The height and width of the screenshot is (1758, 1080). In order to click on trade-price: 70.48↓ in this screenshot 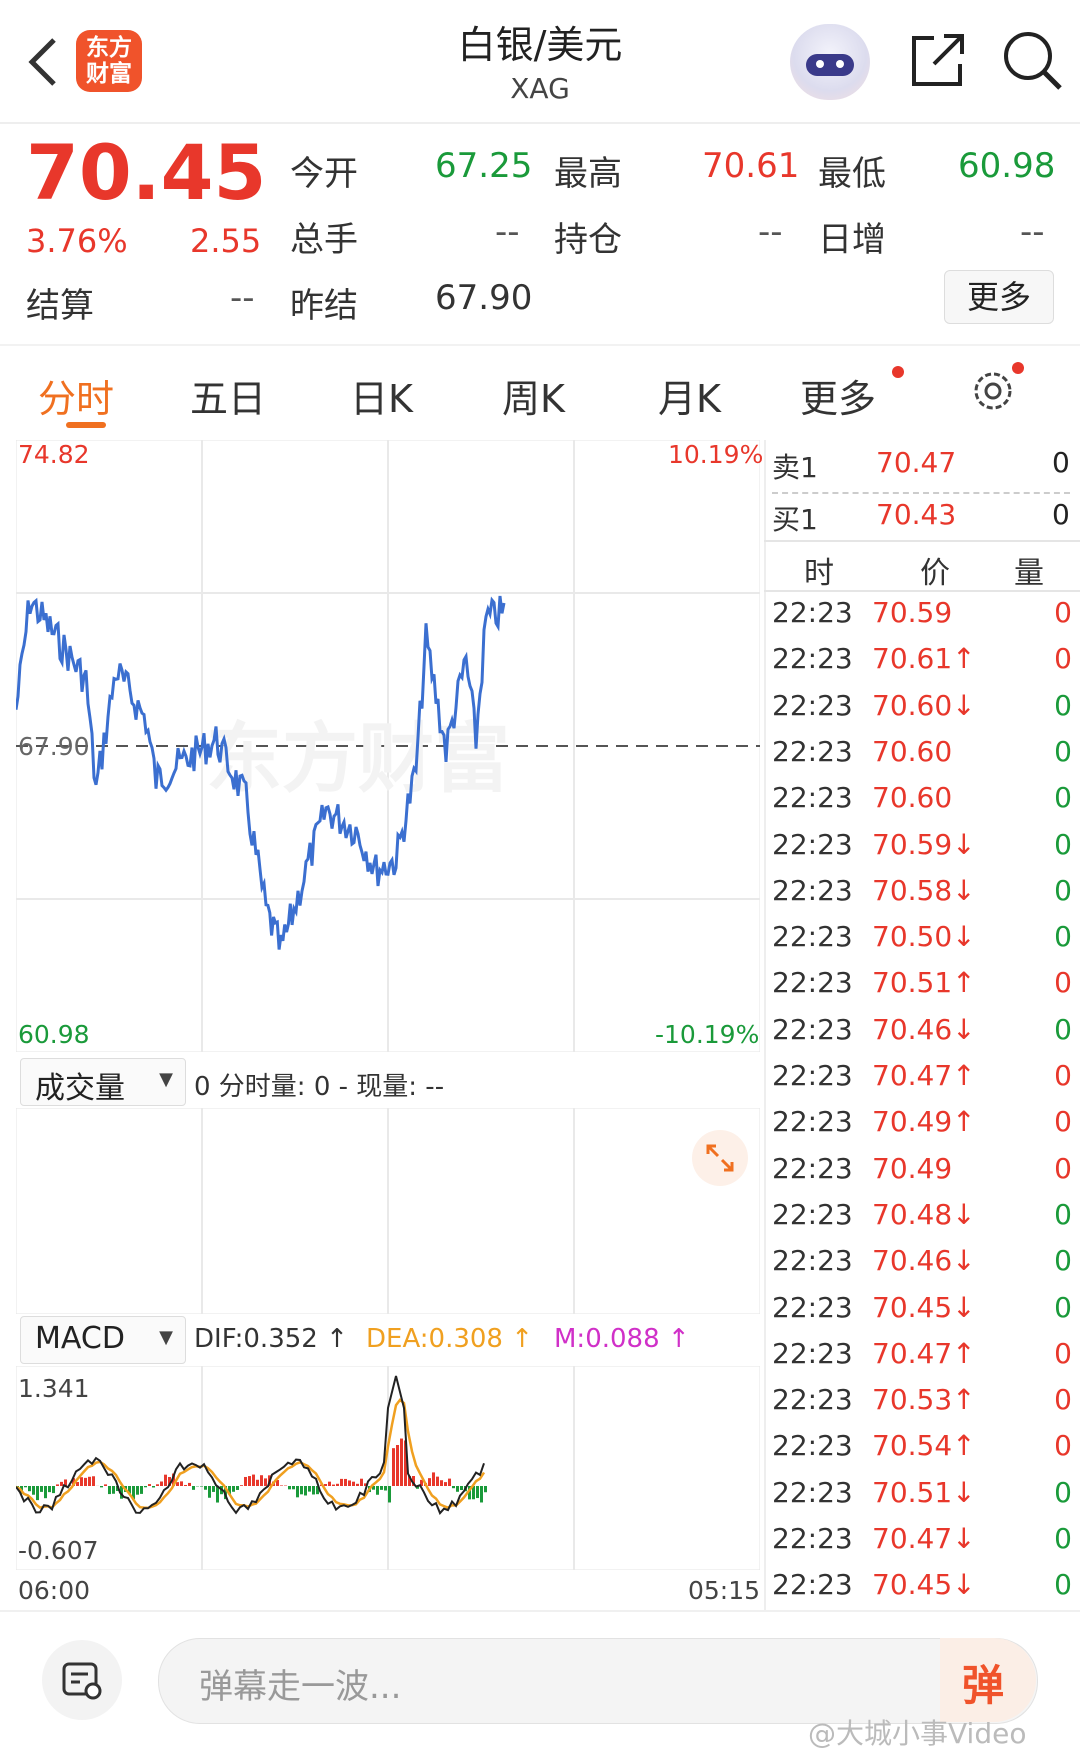, I will do `click(924, 1214)`.